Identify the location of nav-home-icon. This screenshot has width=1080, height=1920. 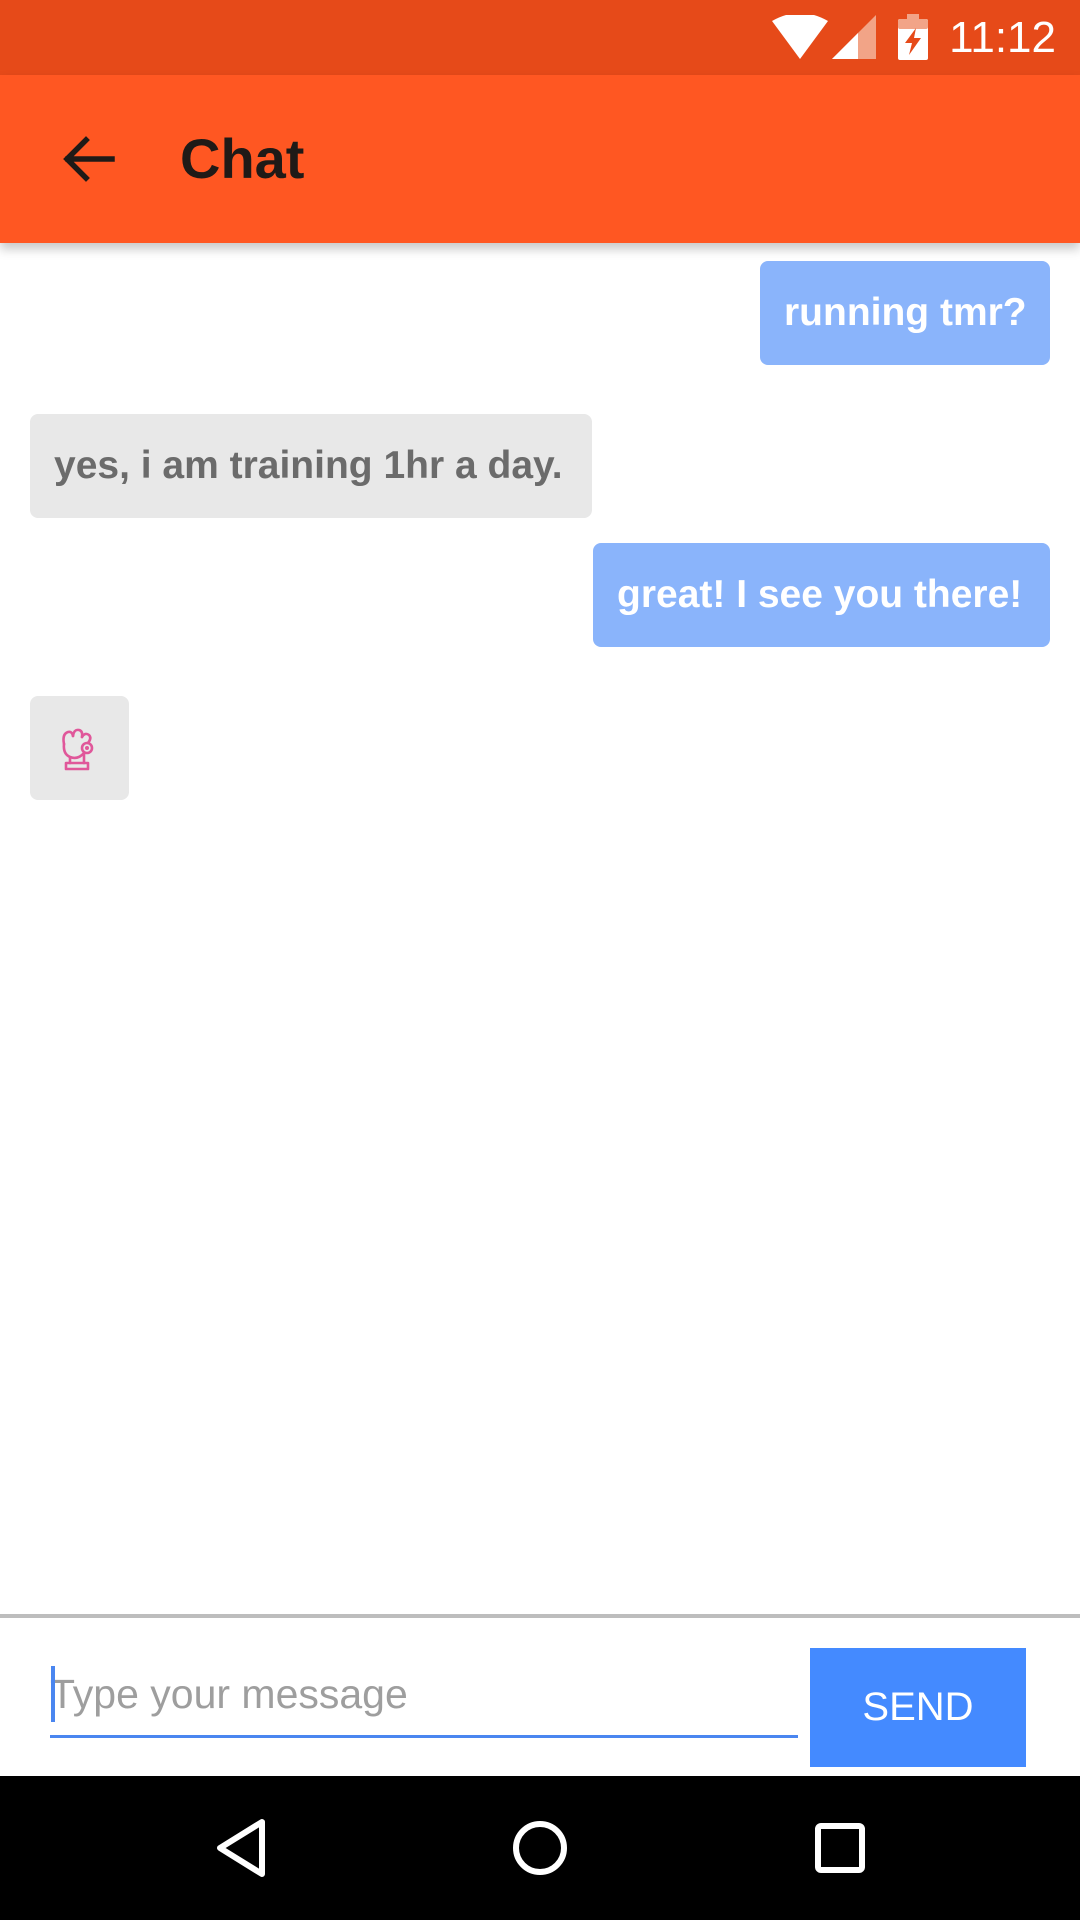
(540, 1848).